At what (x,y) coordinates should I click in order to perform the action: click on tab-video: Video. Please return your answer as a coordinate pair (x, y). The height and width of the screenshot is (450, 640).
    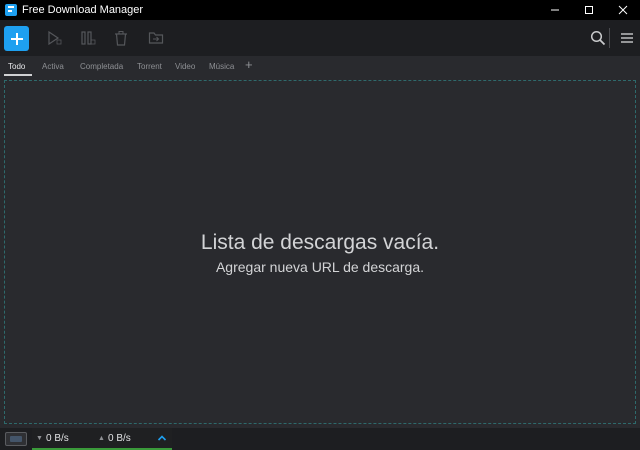
    Looking at the image, I should click on (185, 66).